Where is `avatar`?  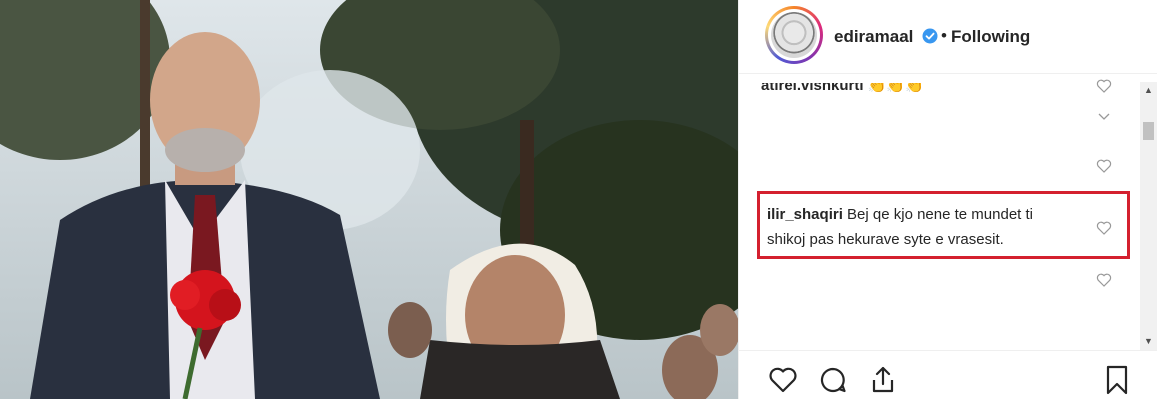
avatar is located at coordinates (794, 35).